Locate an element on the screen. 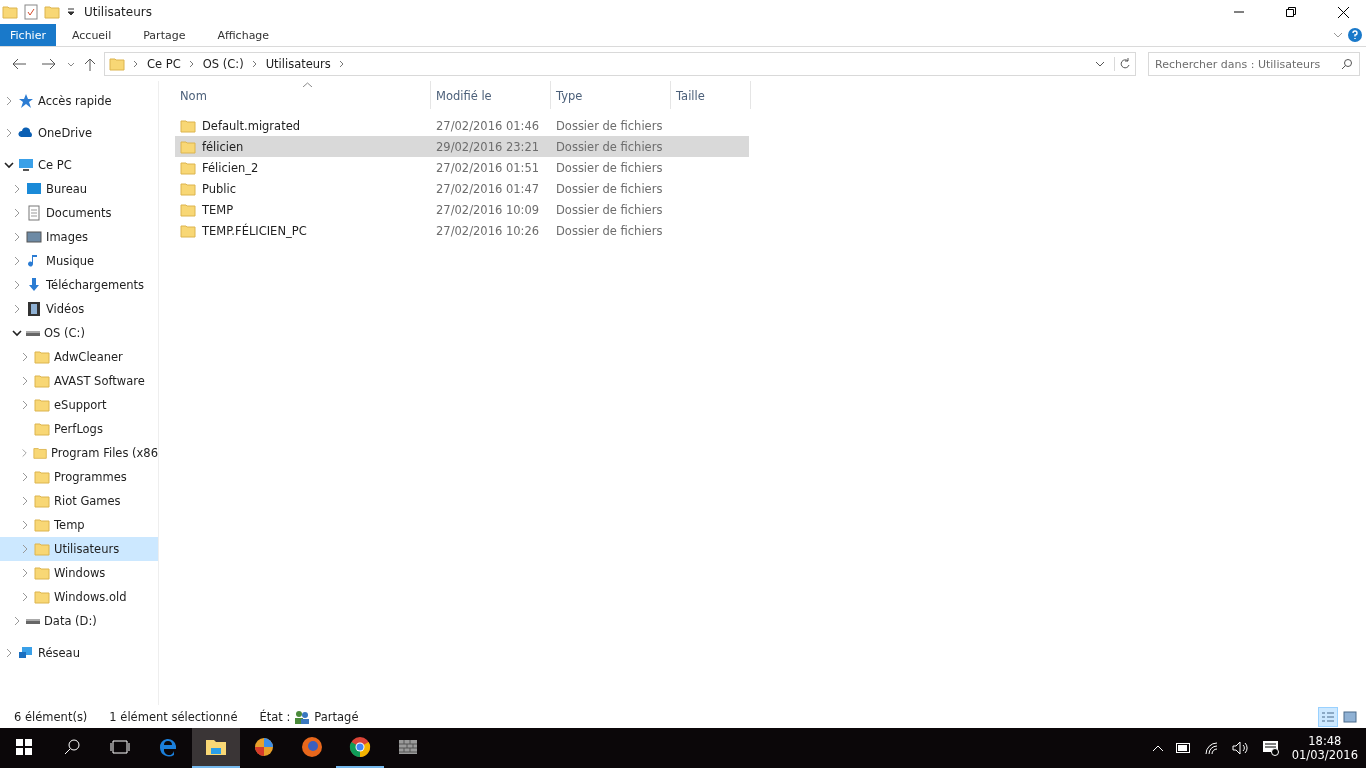 The width and height of the screenshot is (1366, 768). picture-icon is located at coordinates (34, 237).